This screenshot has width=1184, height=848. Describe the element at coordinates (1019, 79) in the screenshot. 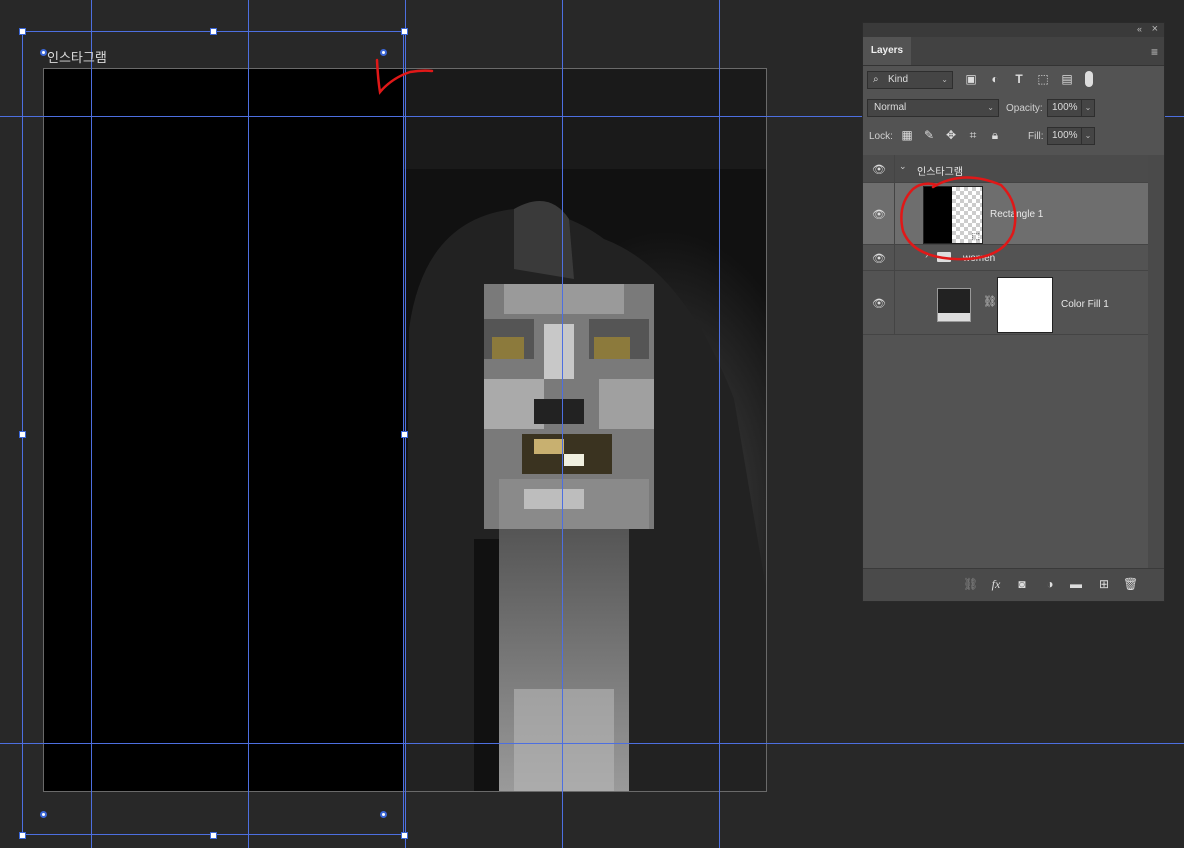

I see `type-layer-filter-icon: T` at that location.